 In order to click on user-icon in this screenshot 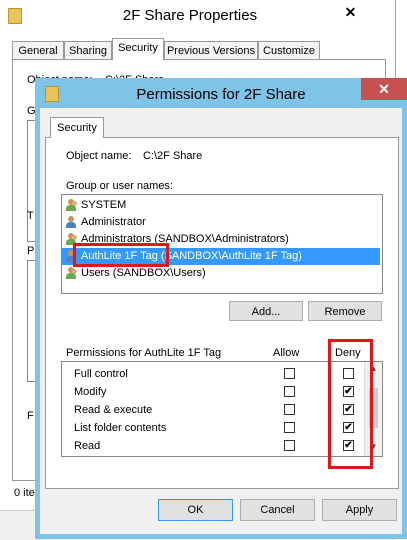, I will do `click(71, 222)`.